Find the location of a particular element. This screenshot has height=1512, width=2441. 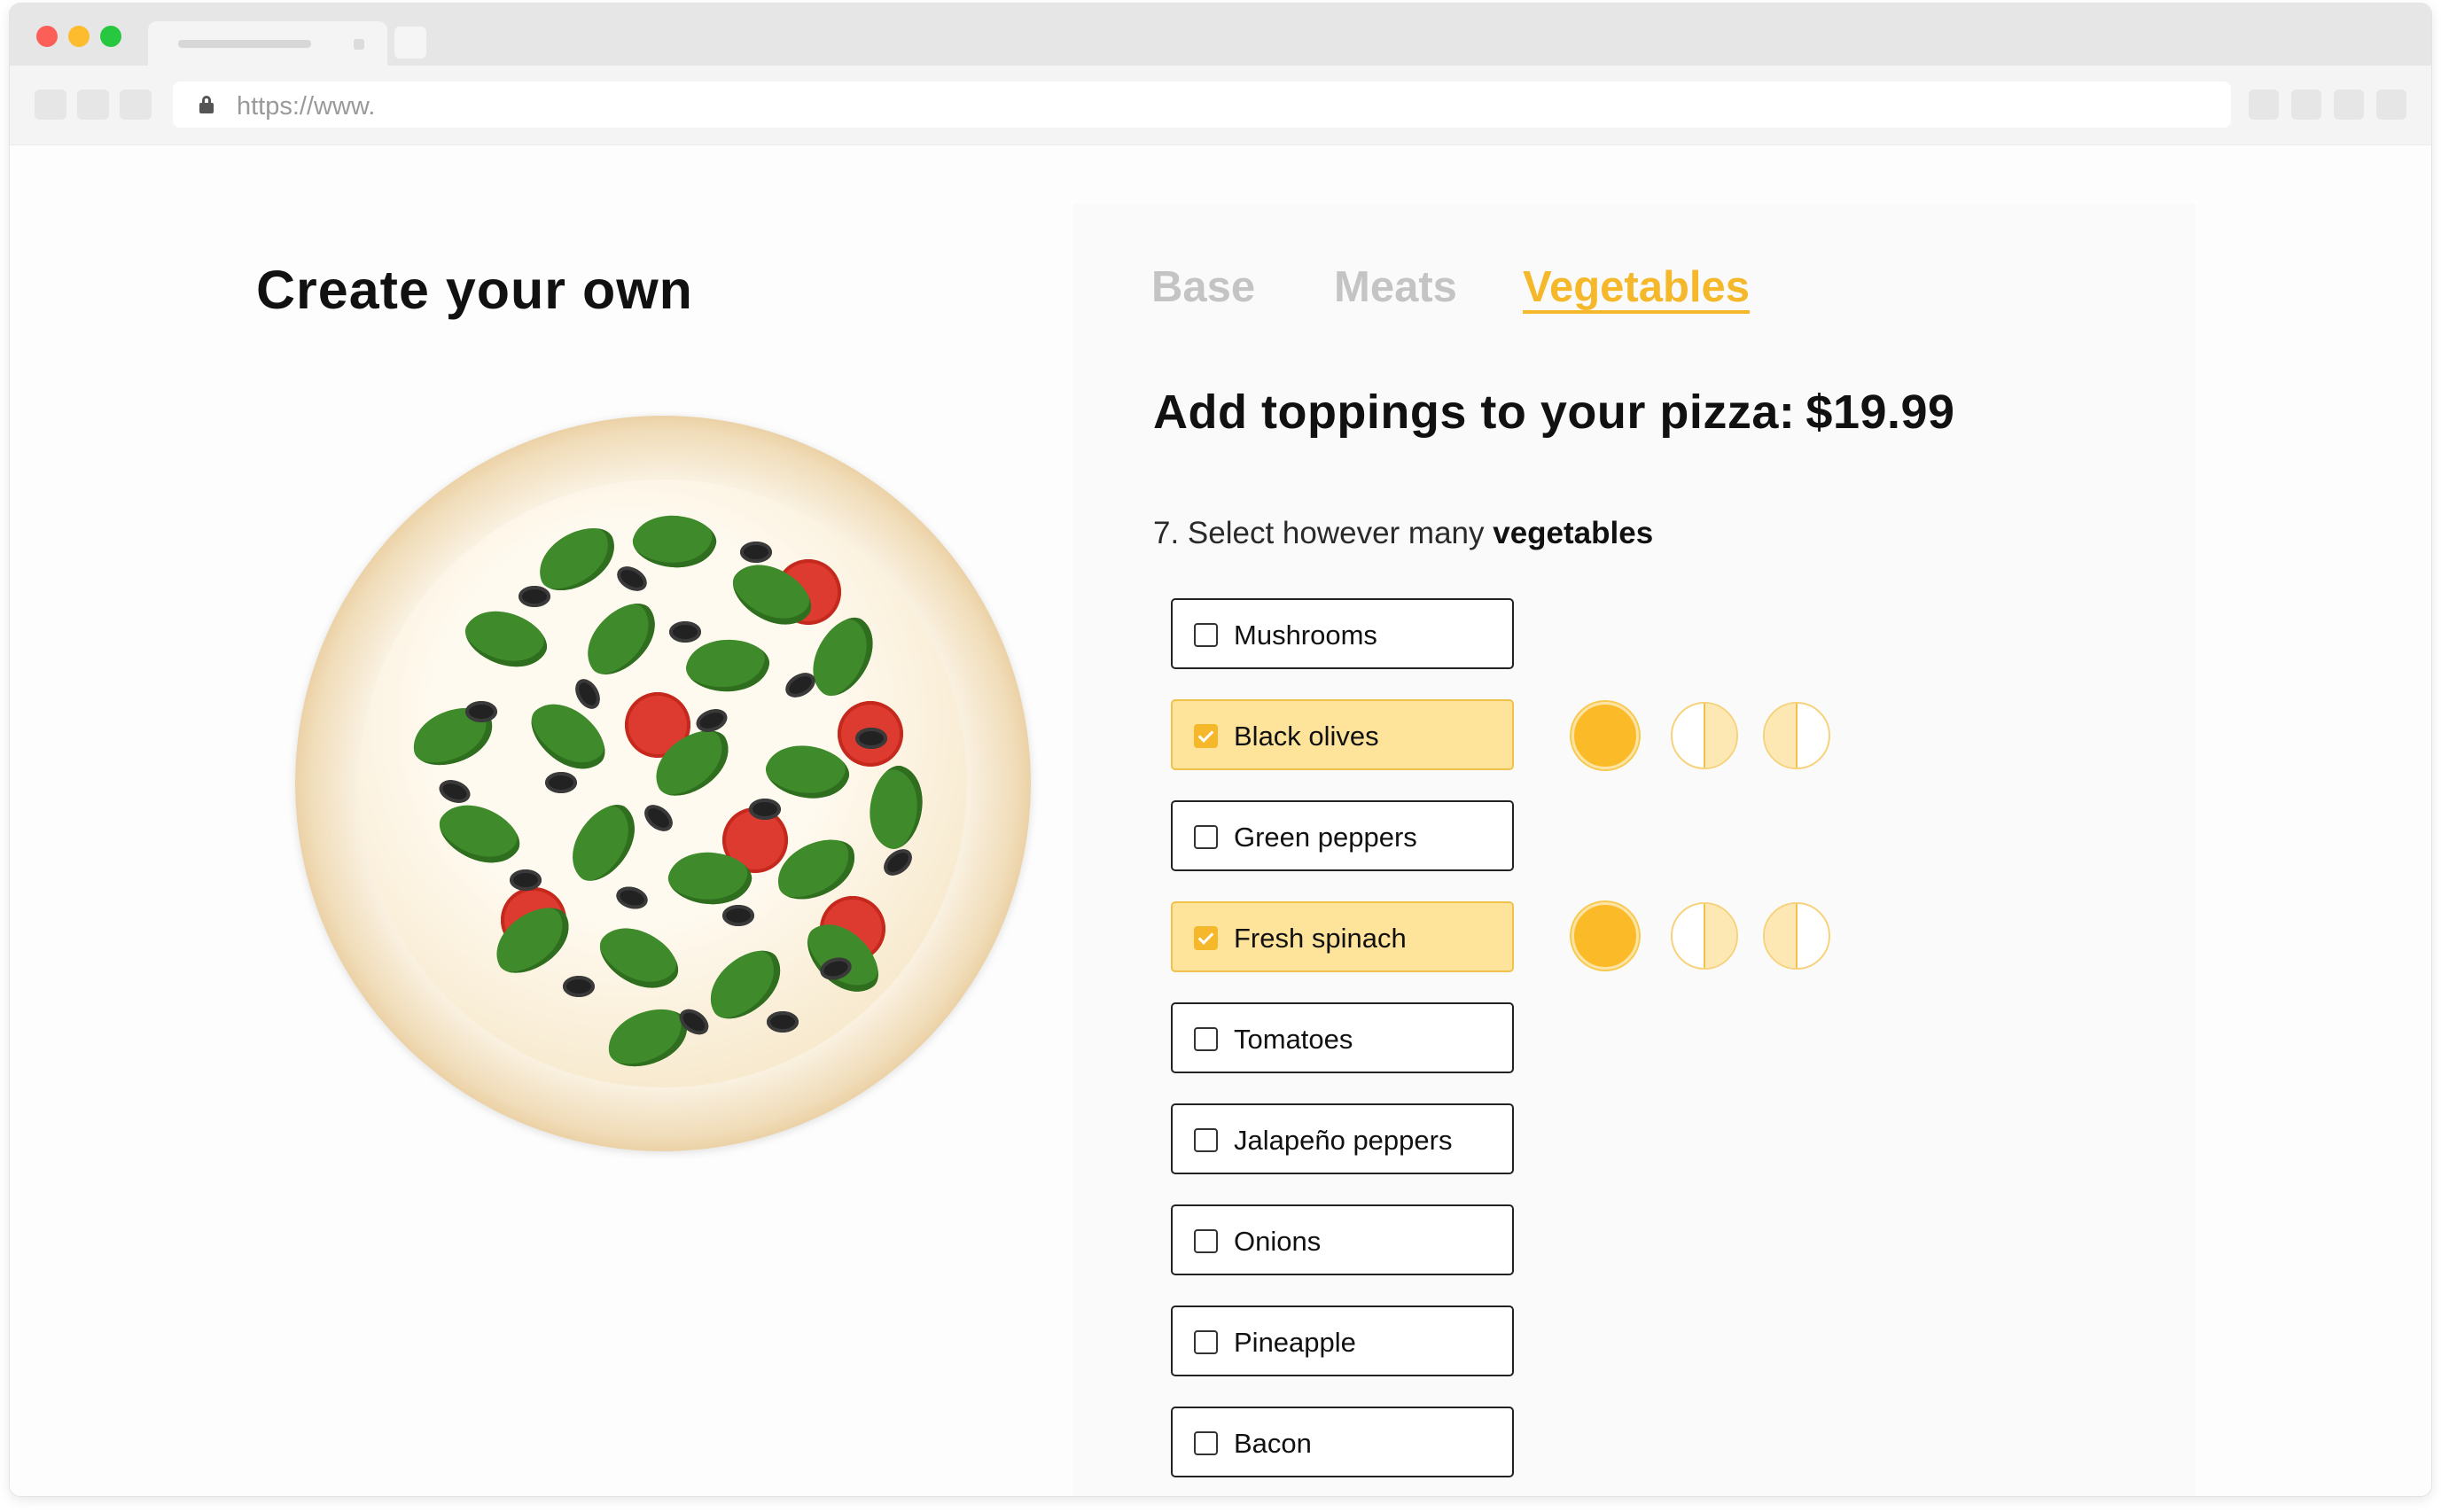

menu-icon is located at coordinates (2391, 105).